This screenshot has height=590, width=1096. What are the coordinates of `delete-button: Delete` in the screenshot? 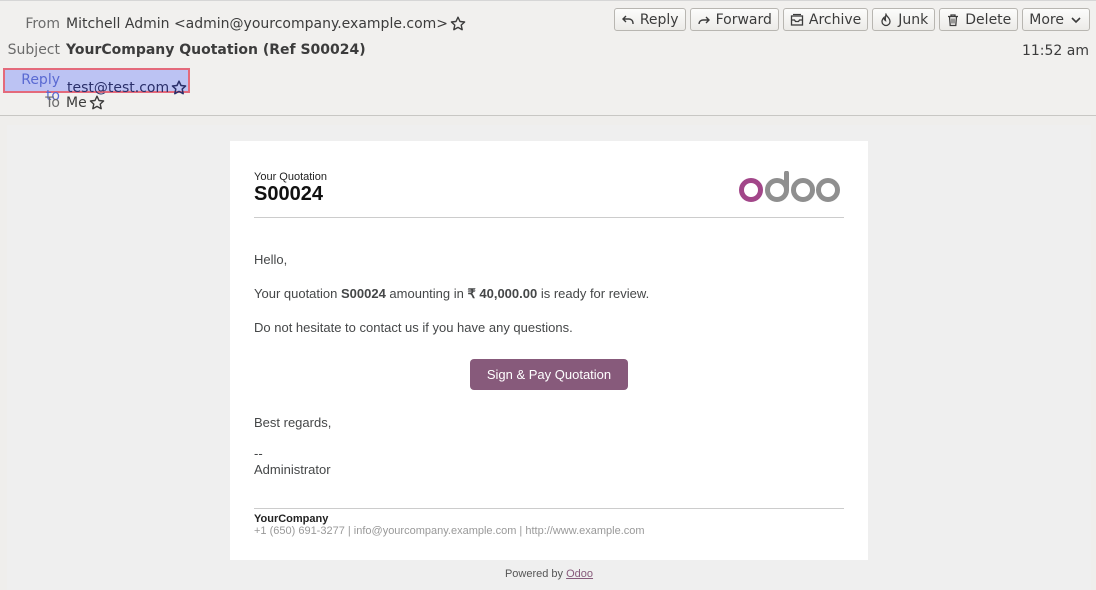 It's located at (979, 19).